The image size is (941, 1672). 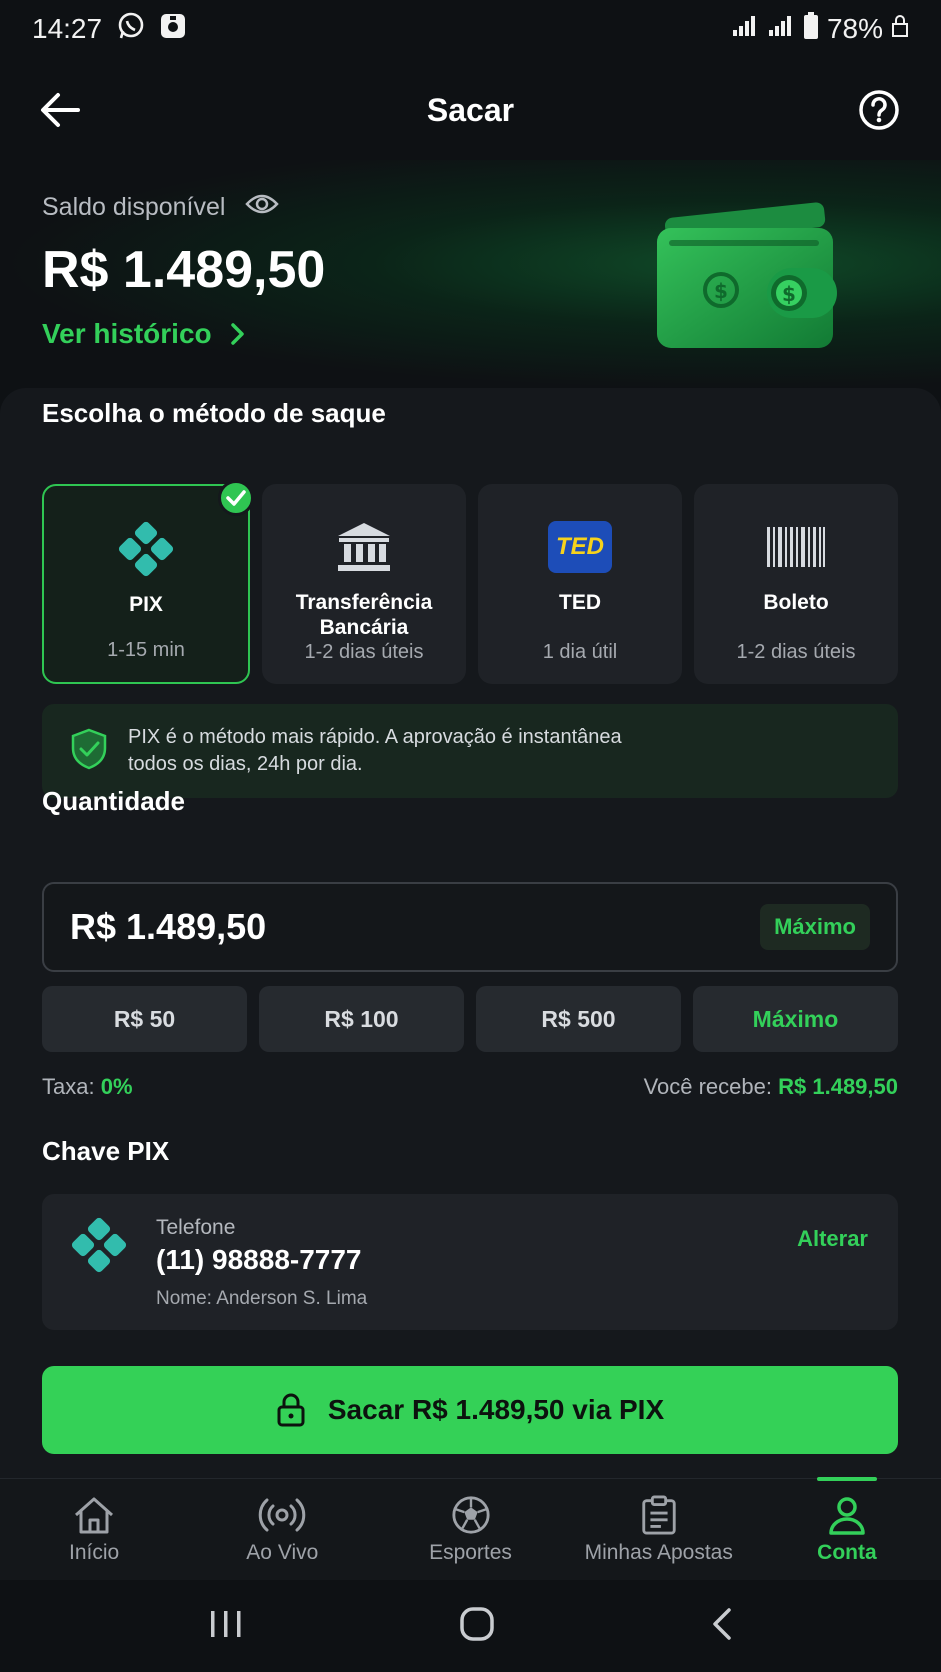 What do you see at coordinates (146, 604) in the screenshot?
I see `method-name: PIX` at bounding box center [146, 604].